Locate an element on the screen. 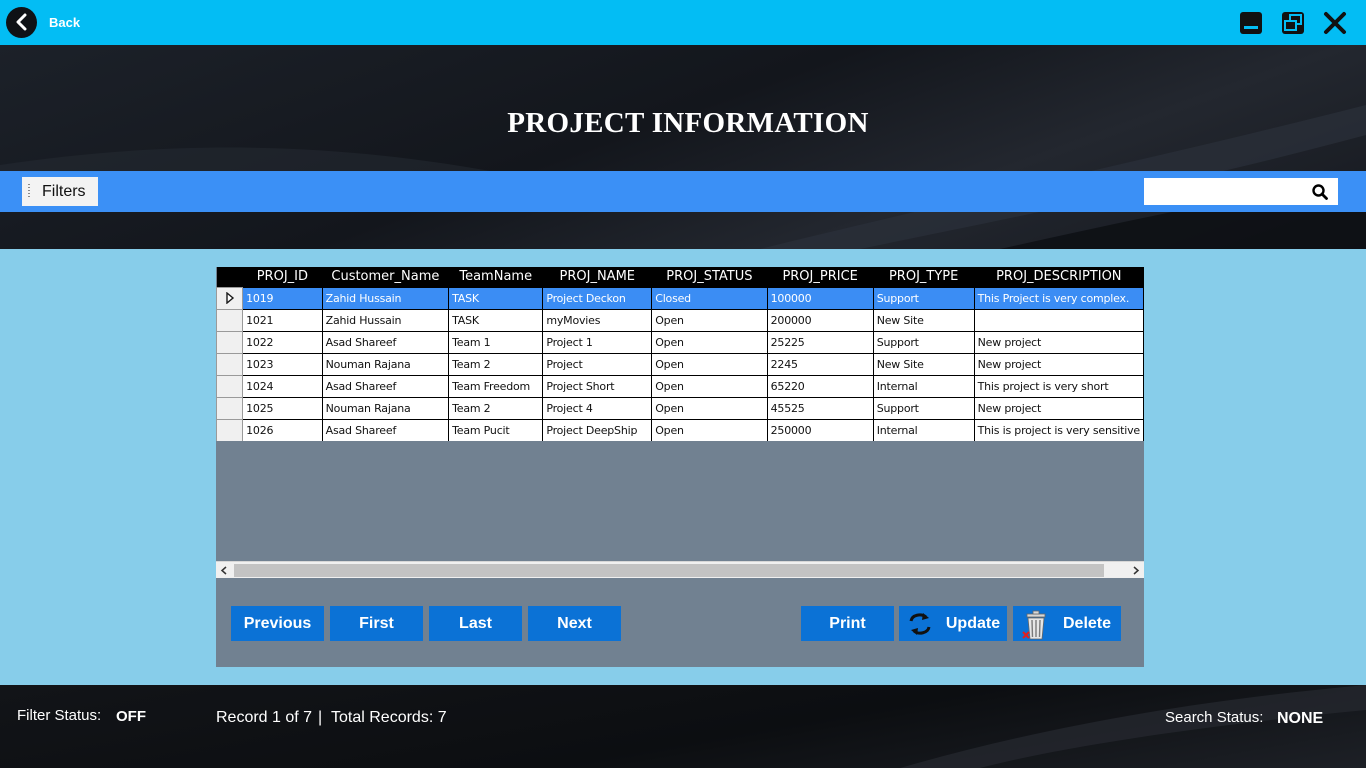 The image size is (1366, 768). restore-button is located at coordinates (1293, 23).